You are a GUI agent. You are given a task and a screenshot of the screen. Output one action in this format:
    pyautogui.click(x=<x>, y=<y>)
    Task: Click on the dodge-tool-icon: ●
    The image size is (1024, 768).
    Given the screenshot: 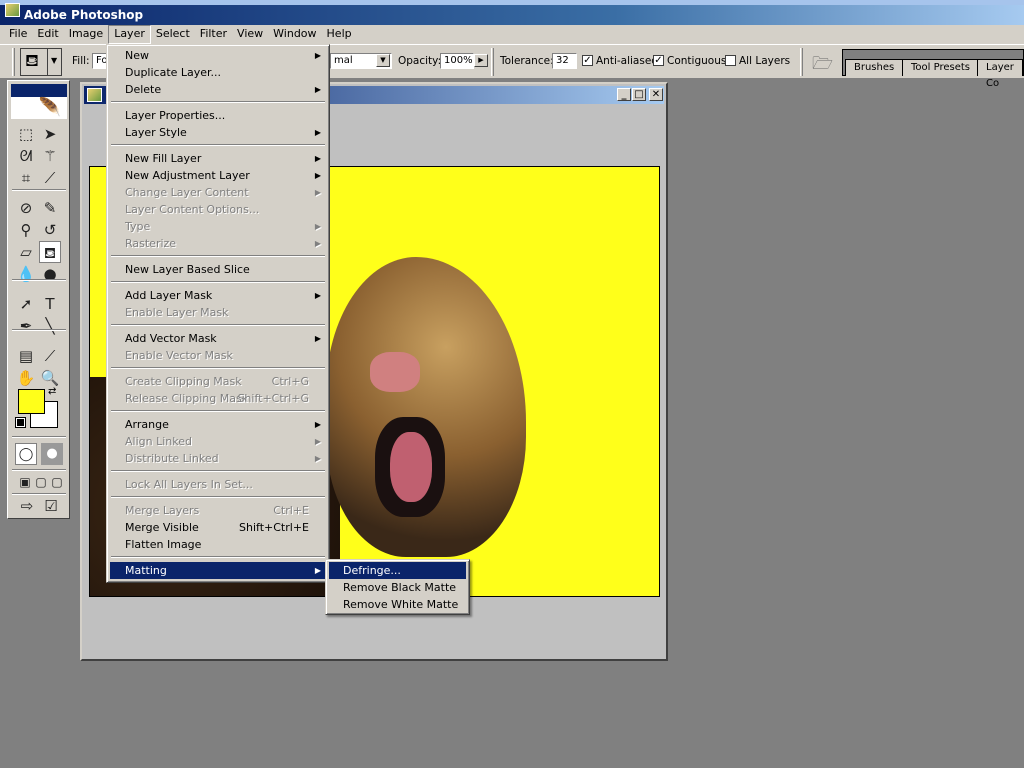 What is the action you would take?
    pyautogui.click(x=50, y=274)
    